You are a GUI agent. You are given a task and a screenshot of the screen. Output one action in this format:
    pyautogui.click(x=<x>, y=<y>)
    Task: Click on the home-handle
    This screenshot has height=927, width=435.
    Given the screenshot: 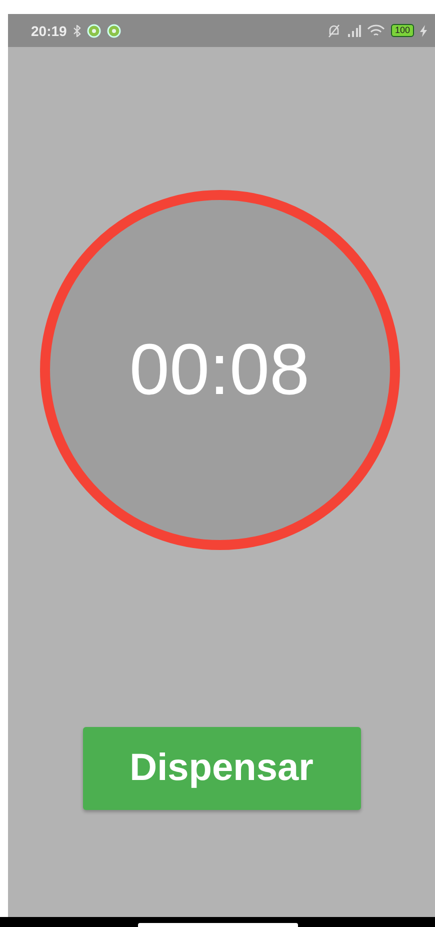 What is the action you would take?
    pyautogui.click(x=218, y=925)
    